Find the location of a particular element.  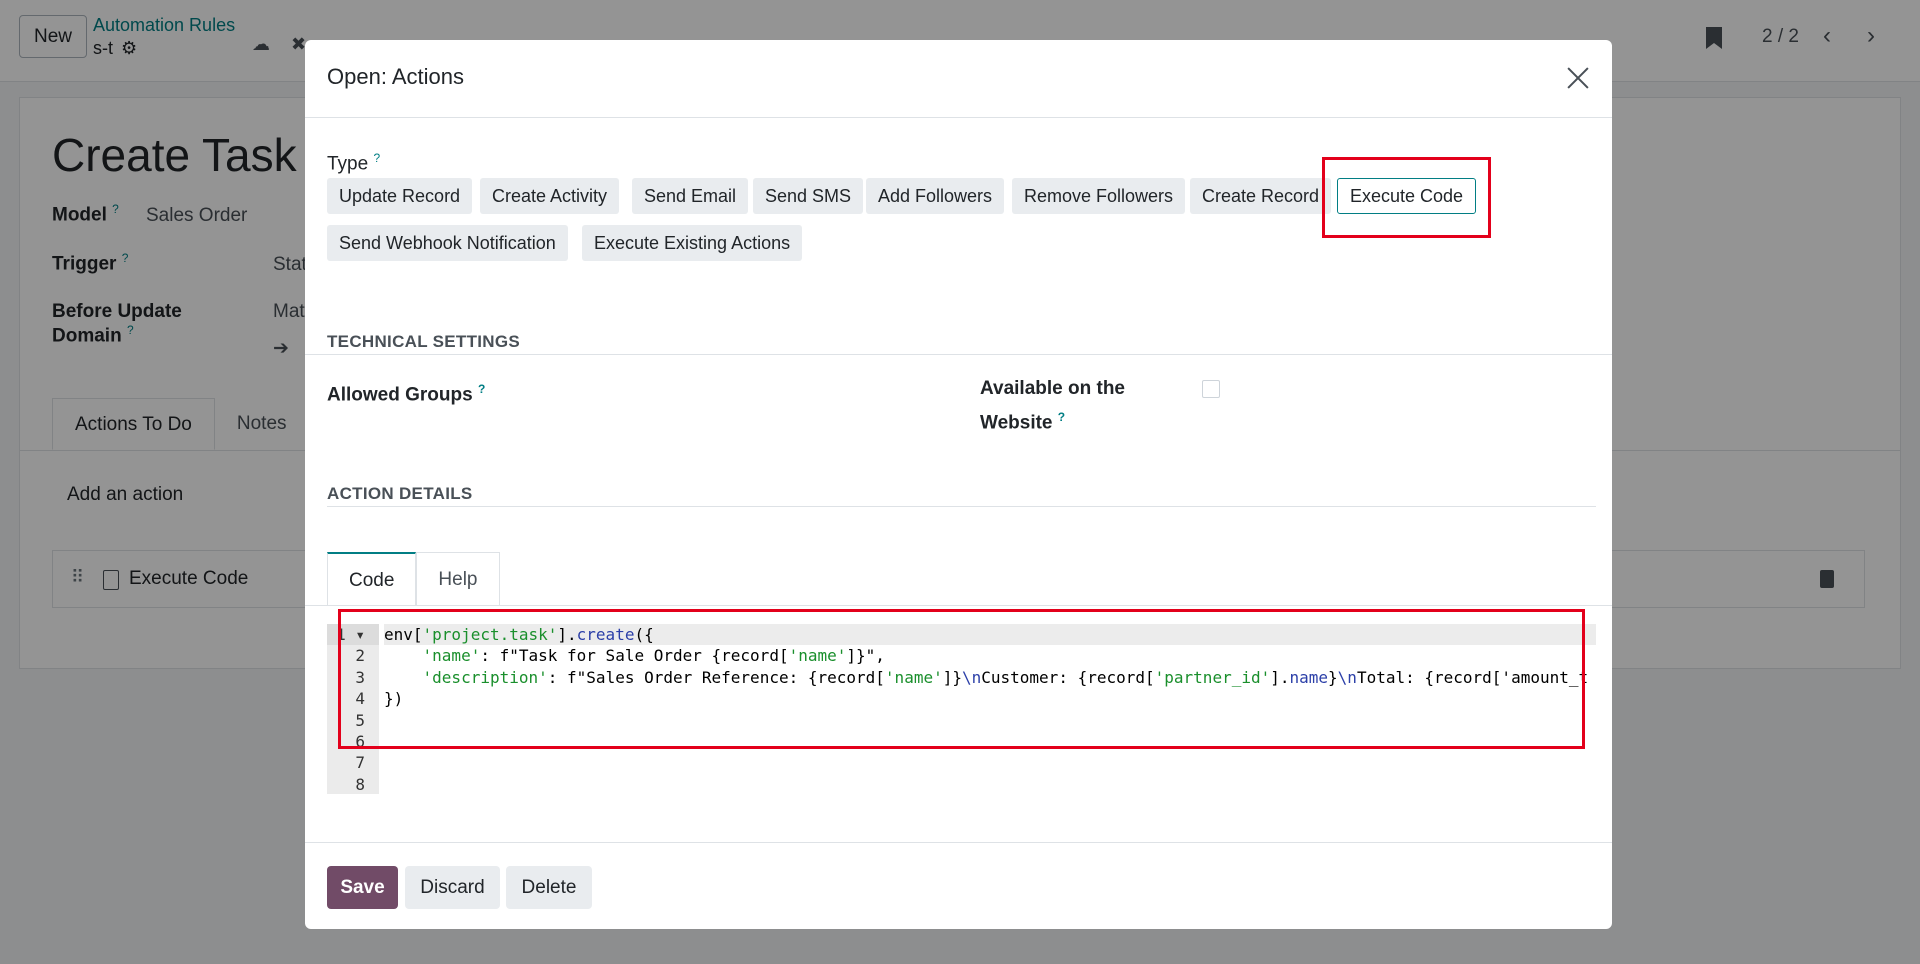

technical-settings-heading: TECHNICAL SETTINGS is located at coordinates (424, 341).